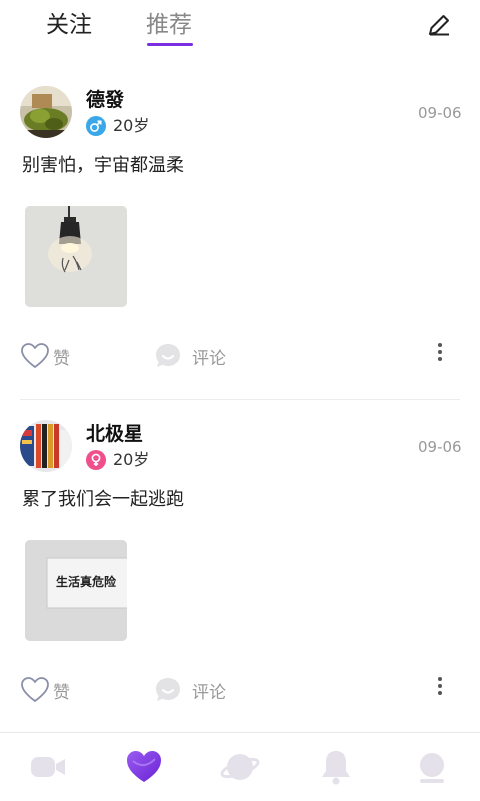 The height and width of the screenshot is (801, 480). Describe the element at coordinates (105, 100) in the screenshot. I see `username: 德發` at that location.